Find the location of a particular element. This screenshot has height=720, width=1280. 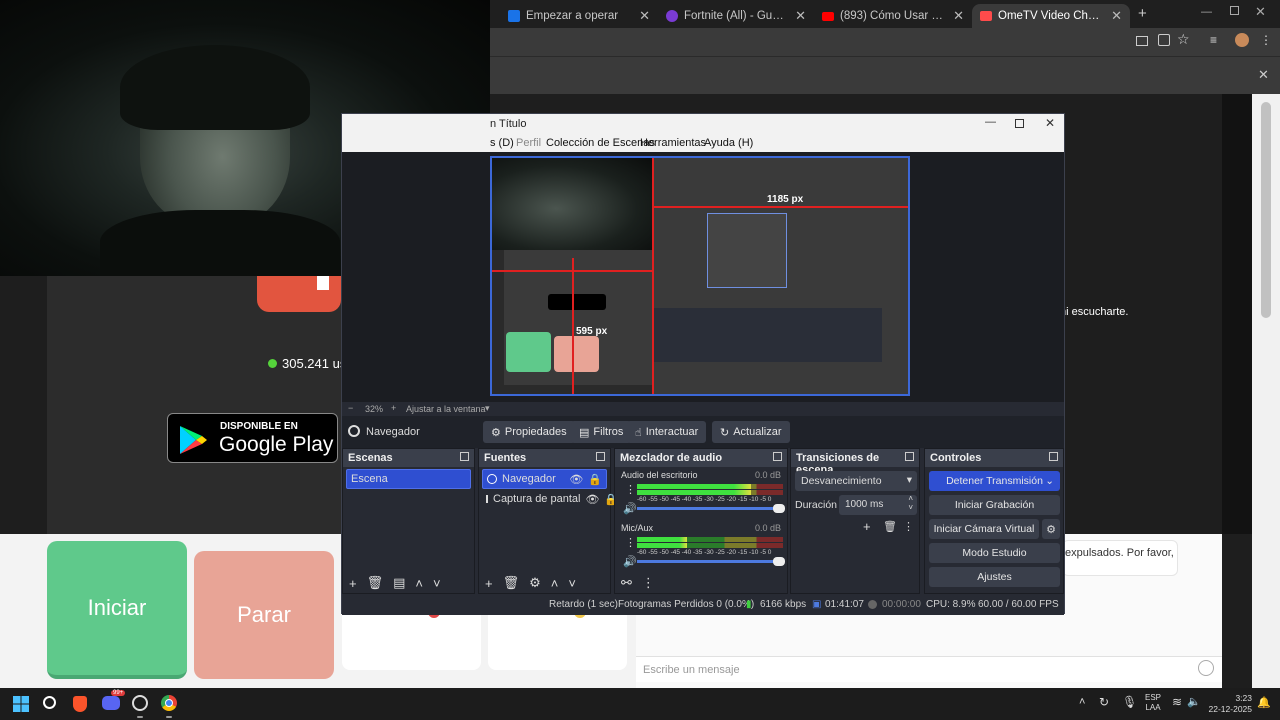

stop-button: Parar is located at coordinates (264, 615).